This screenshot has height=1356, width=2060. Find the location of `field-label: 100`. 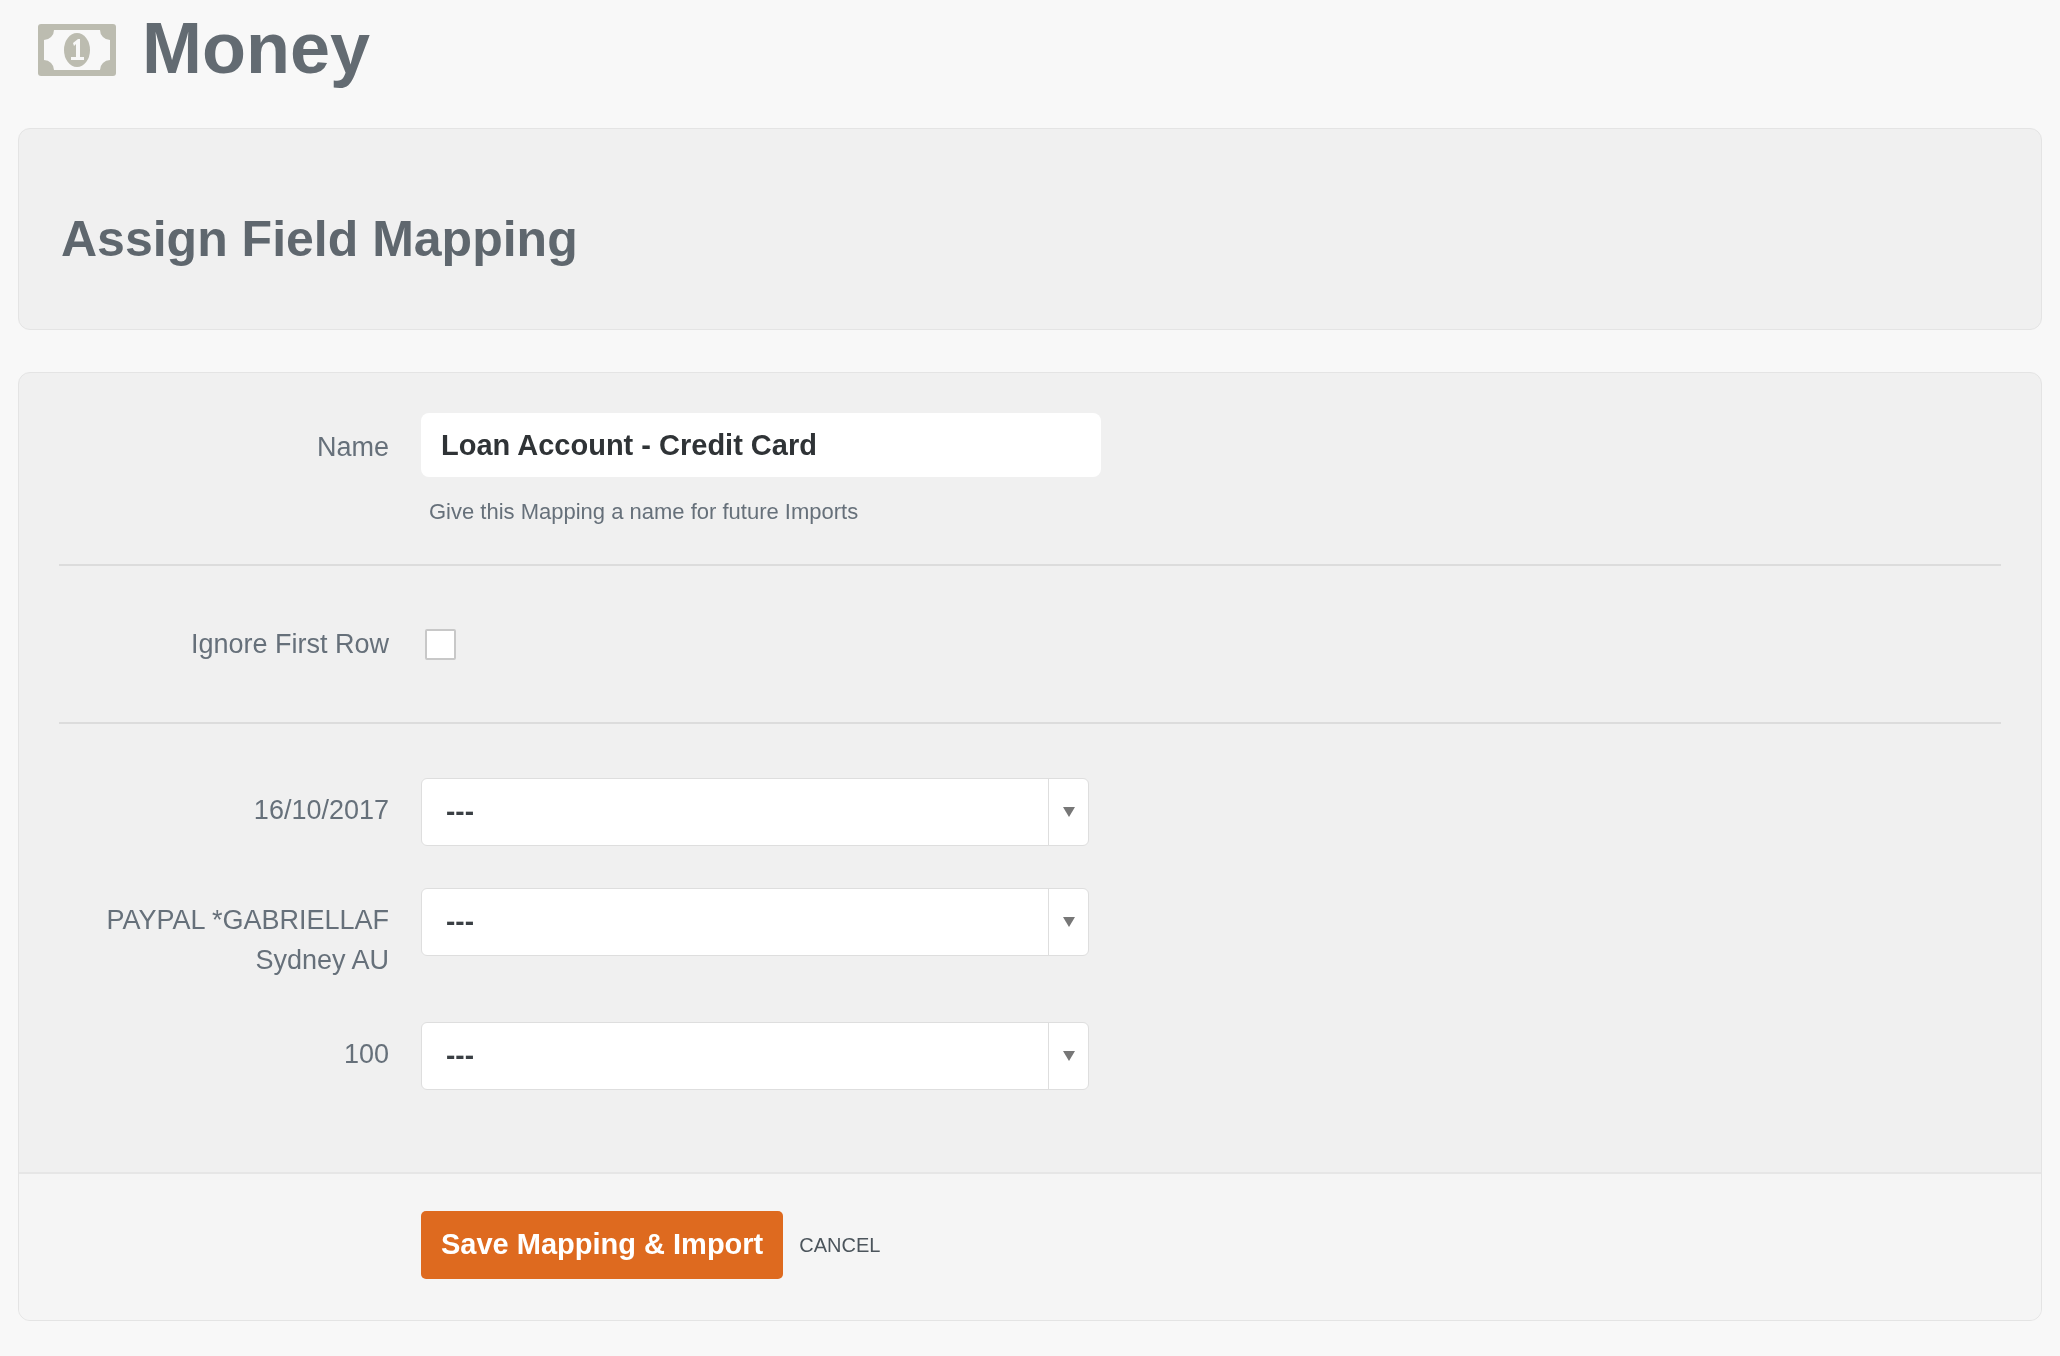

field-label: 100 is located at coordinates (366, 1054).